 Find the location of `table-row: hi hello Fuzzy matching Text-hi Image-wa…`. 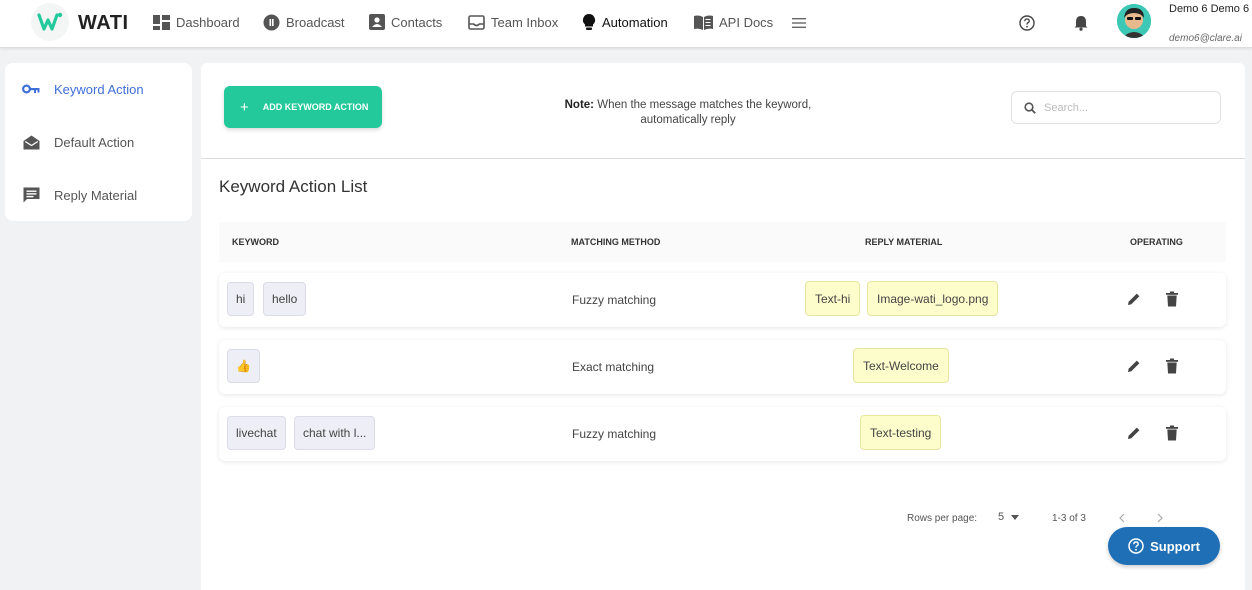

table-row: hi hello Fuzzy matching Text-hi Image-wa… is located at coordinates (722, 300).